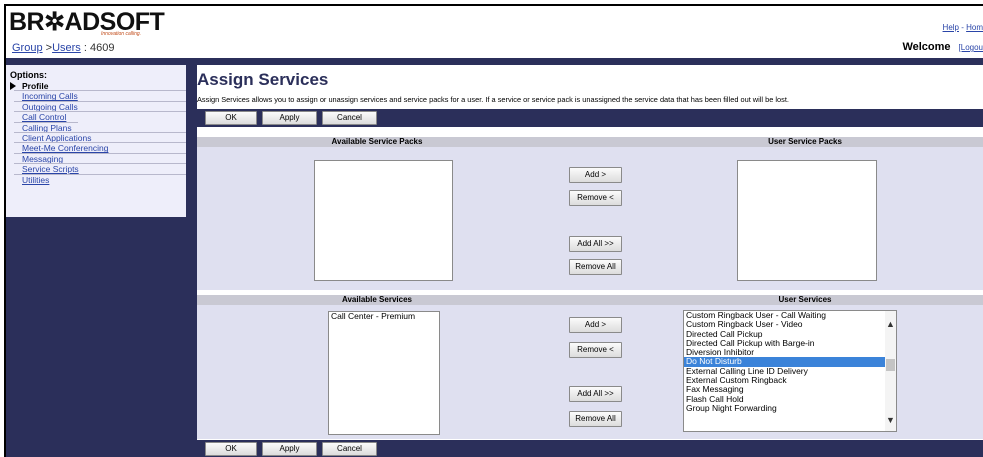 This screenshot has height=457, width=983. I want to click on sidebar-item-call-control: Call Control, so click(96, 117).